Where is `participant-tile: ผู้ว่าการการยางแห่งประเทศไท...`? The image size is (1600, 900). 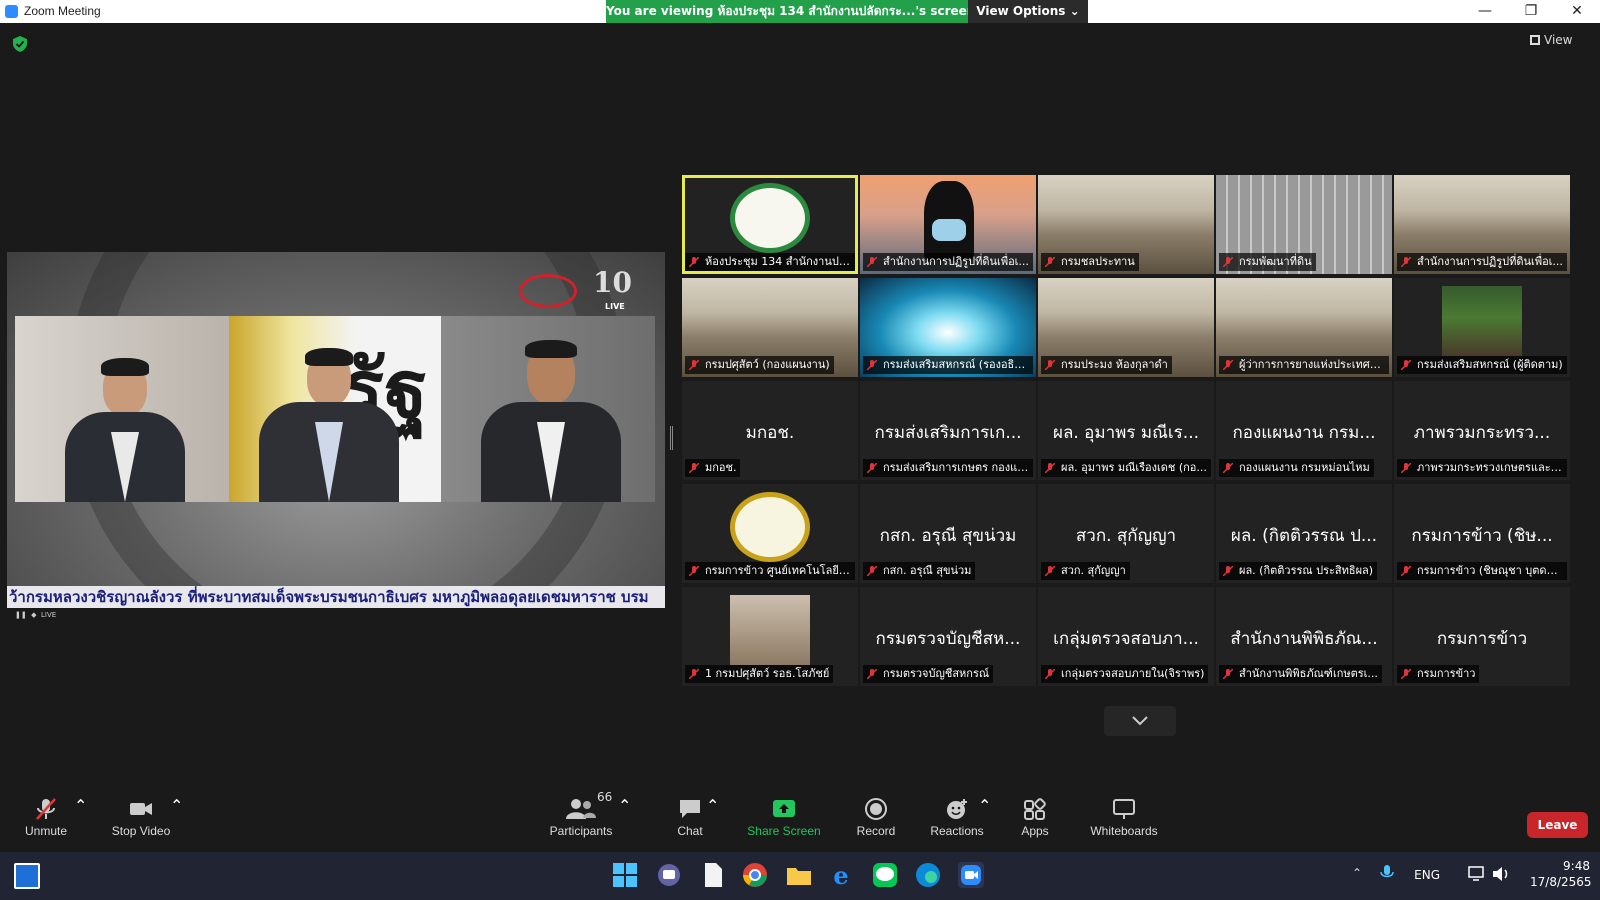 participant-tile: ผู้ว่าการการยางแห่งประเทศไท... is located at coordinates (1304, 327).